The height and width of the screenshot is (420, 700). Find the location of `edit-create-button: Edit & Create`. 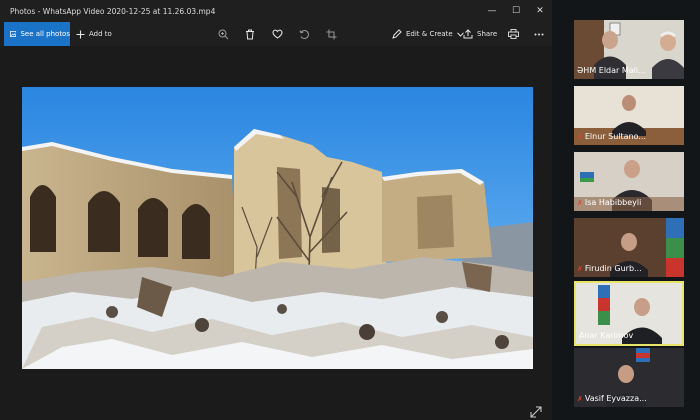

edit-create-button: Edit & Create is located at coordinates (428, 34).